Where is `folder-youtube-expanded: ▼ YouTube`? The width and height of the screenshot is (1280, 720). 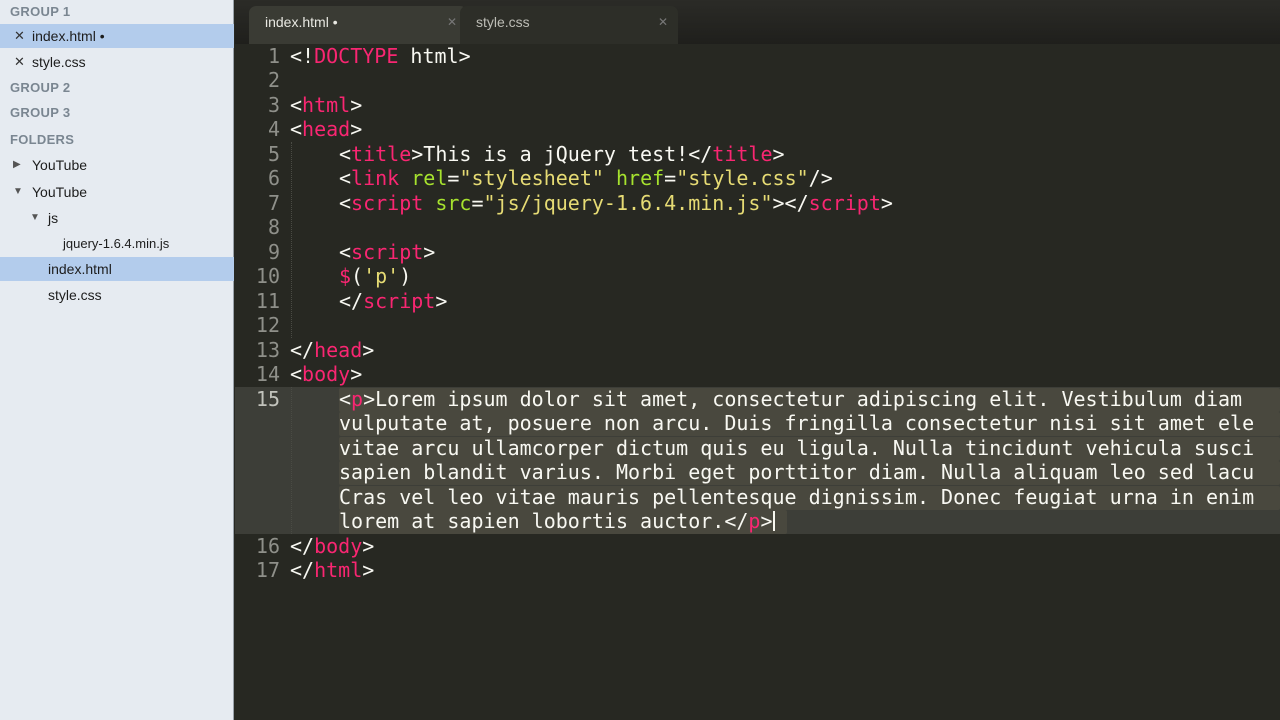
folder-youtube-expanded: ▼ YouTube is located at coordinates (117, 192).